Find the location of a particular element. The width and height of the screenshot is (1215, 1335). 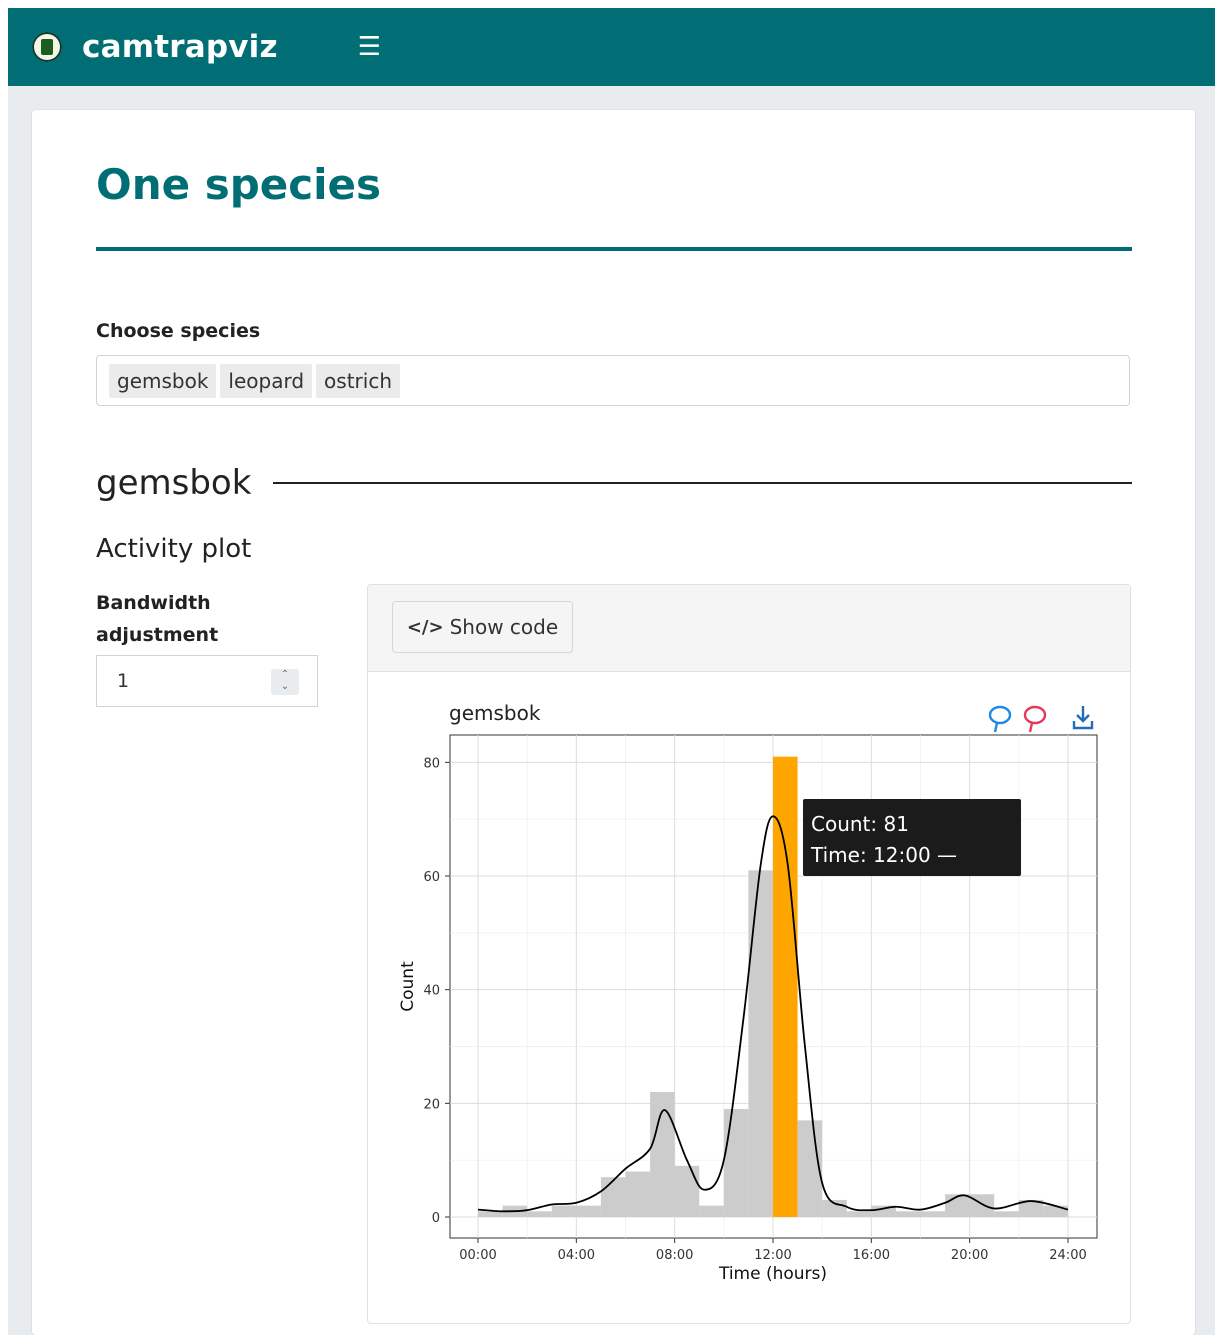

species-chip: ostrich is located at coordinates (358, 380).